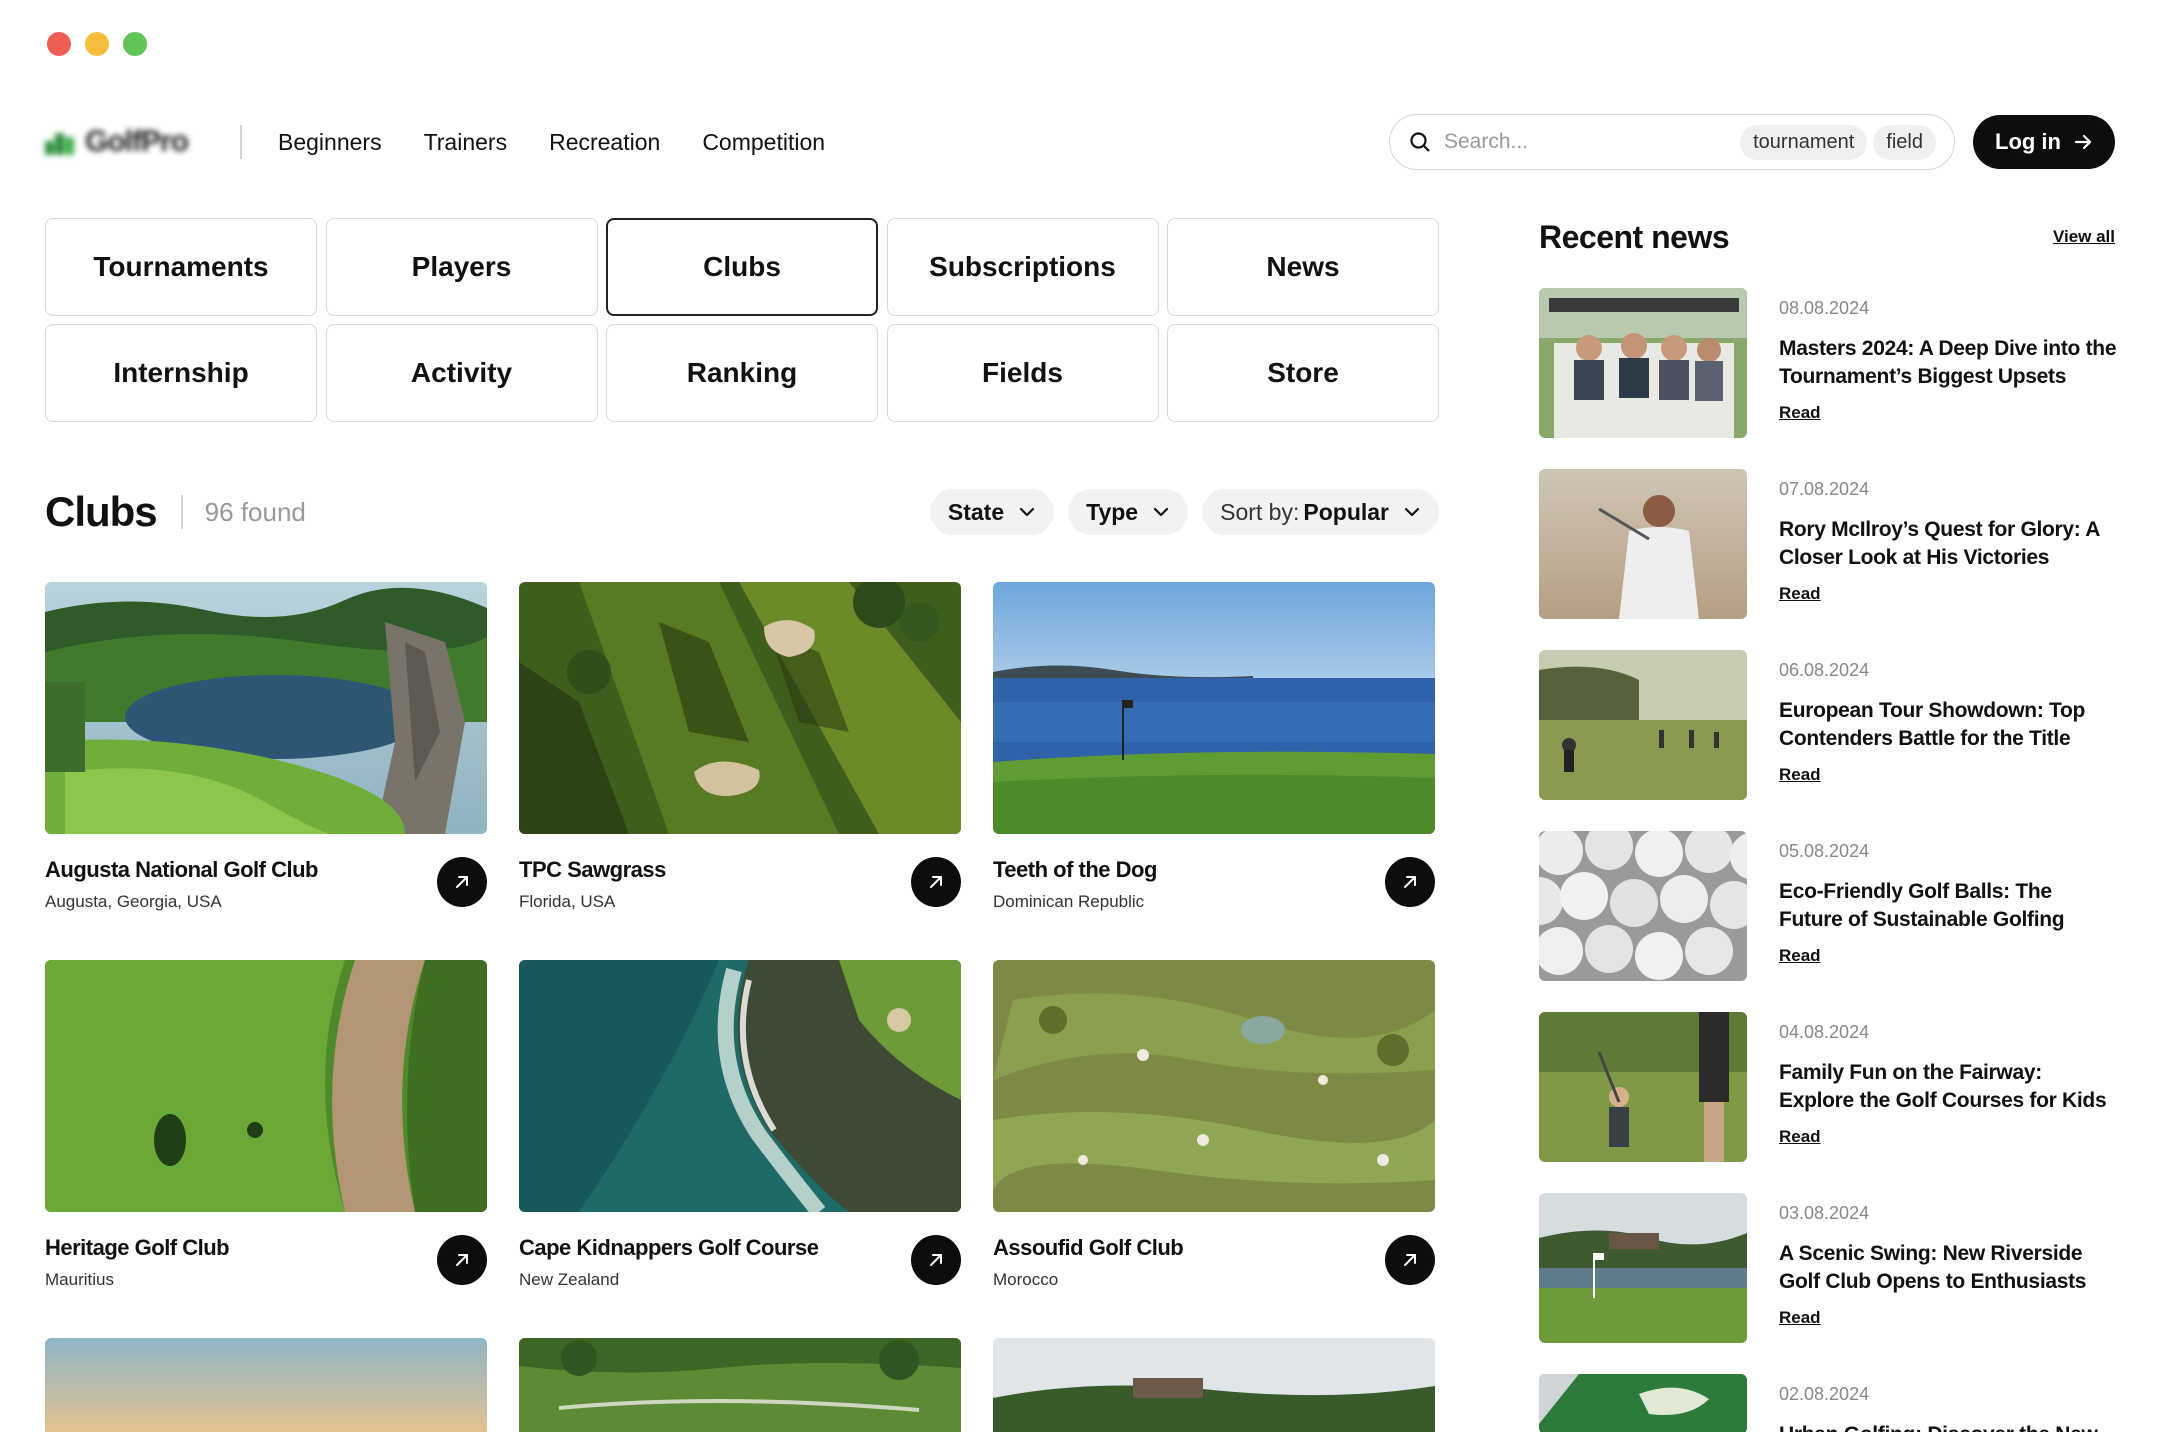 Image resolution: width=2160 pixels, height=1432 pixels. What do you see at coordinates (1947, 1426) in the screenshot?
I see `news-headline: Urban Golfing: Discover the New` at bounding box center [1947, 1426].